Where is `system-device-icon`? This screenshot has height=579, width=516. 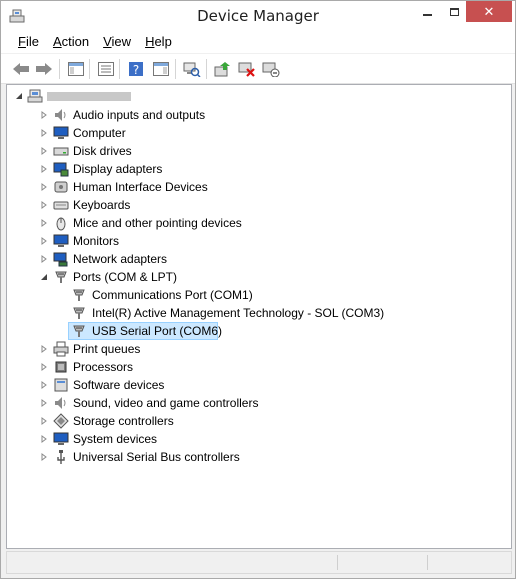
system-device-icon is located at coordinates (61, 438).